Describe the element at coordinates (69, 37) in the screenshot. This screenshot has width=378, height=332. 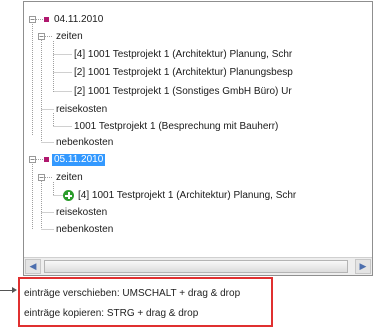
I see `day1-zeiten-node: zeiten` at that location.